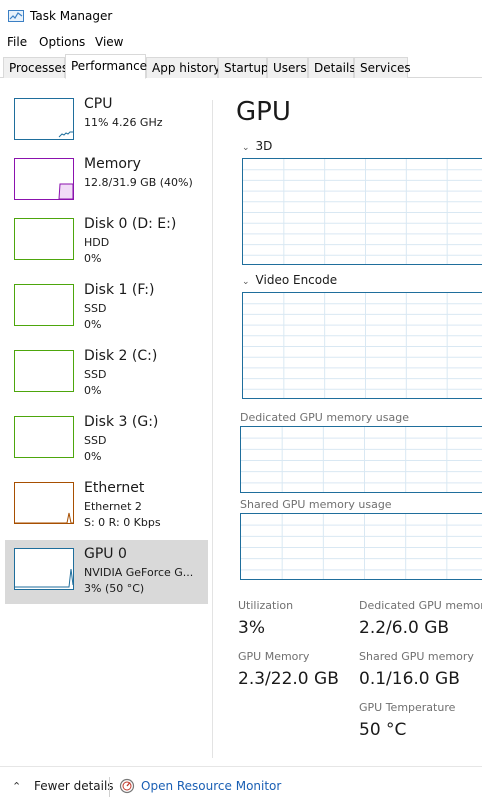 The width and height of the screenshot is (482, 809). I want to click on sidebar-item-type: HDD, so click(97, 242).